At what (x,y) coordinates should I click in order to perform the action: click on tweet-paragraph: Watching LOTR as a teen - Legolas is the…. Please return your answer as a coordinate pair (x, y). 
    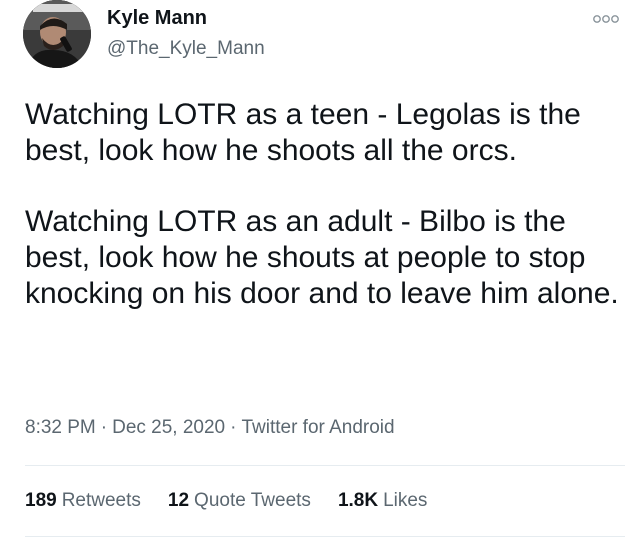
    Looking at the image, I should click on (303, 132).